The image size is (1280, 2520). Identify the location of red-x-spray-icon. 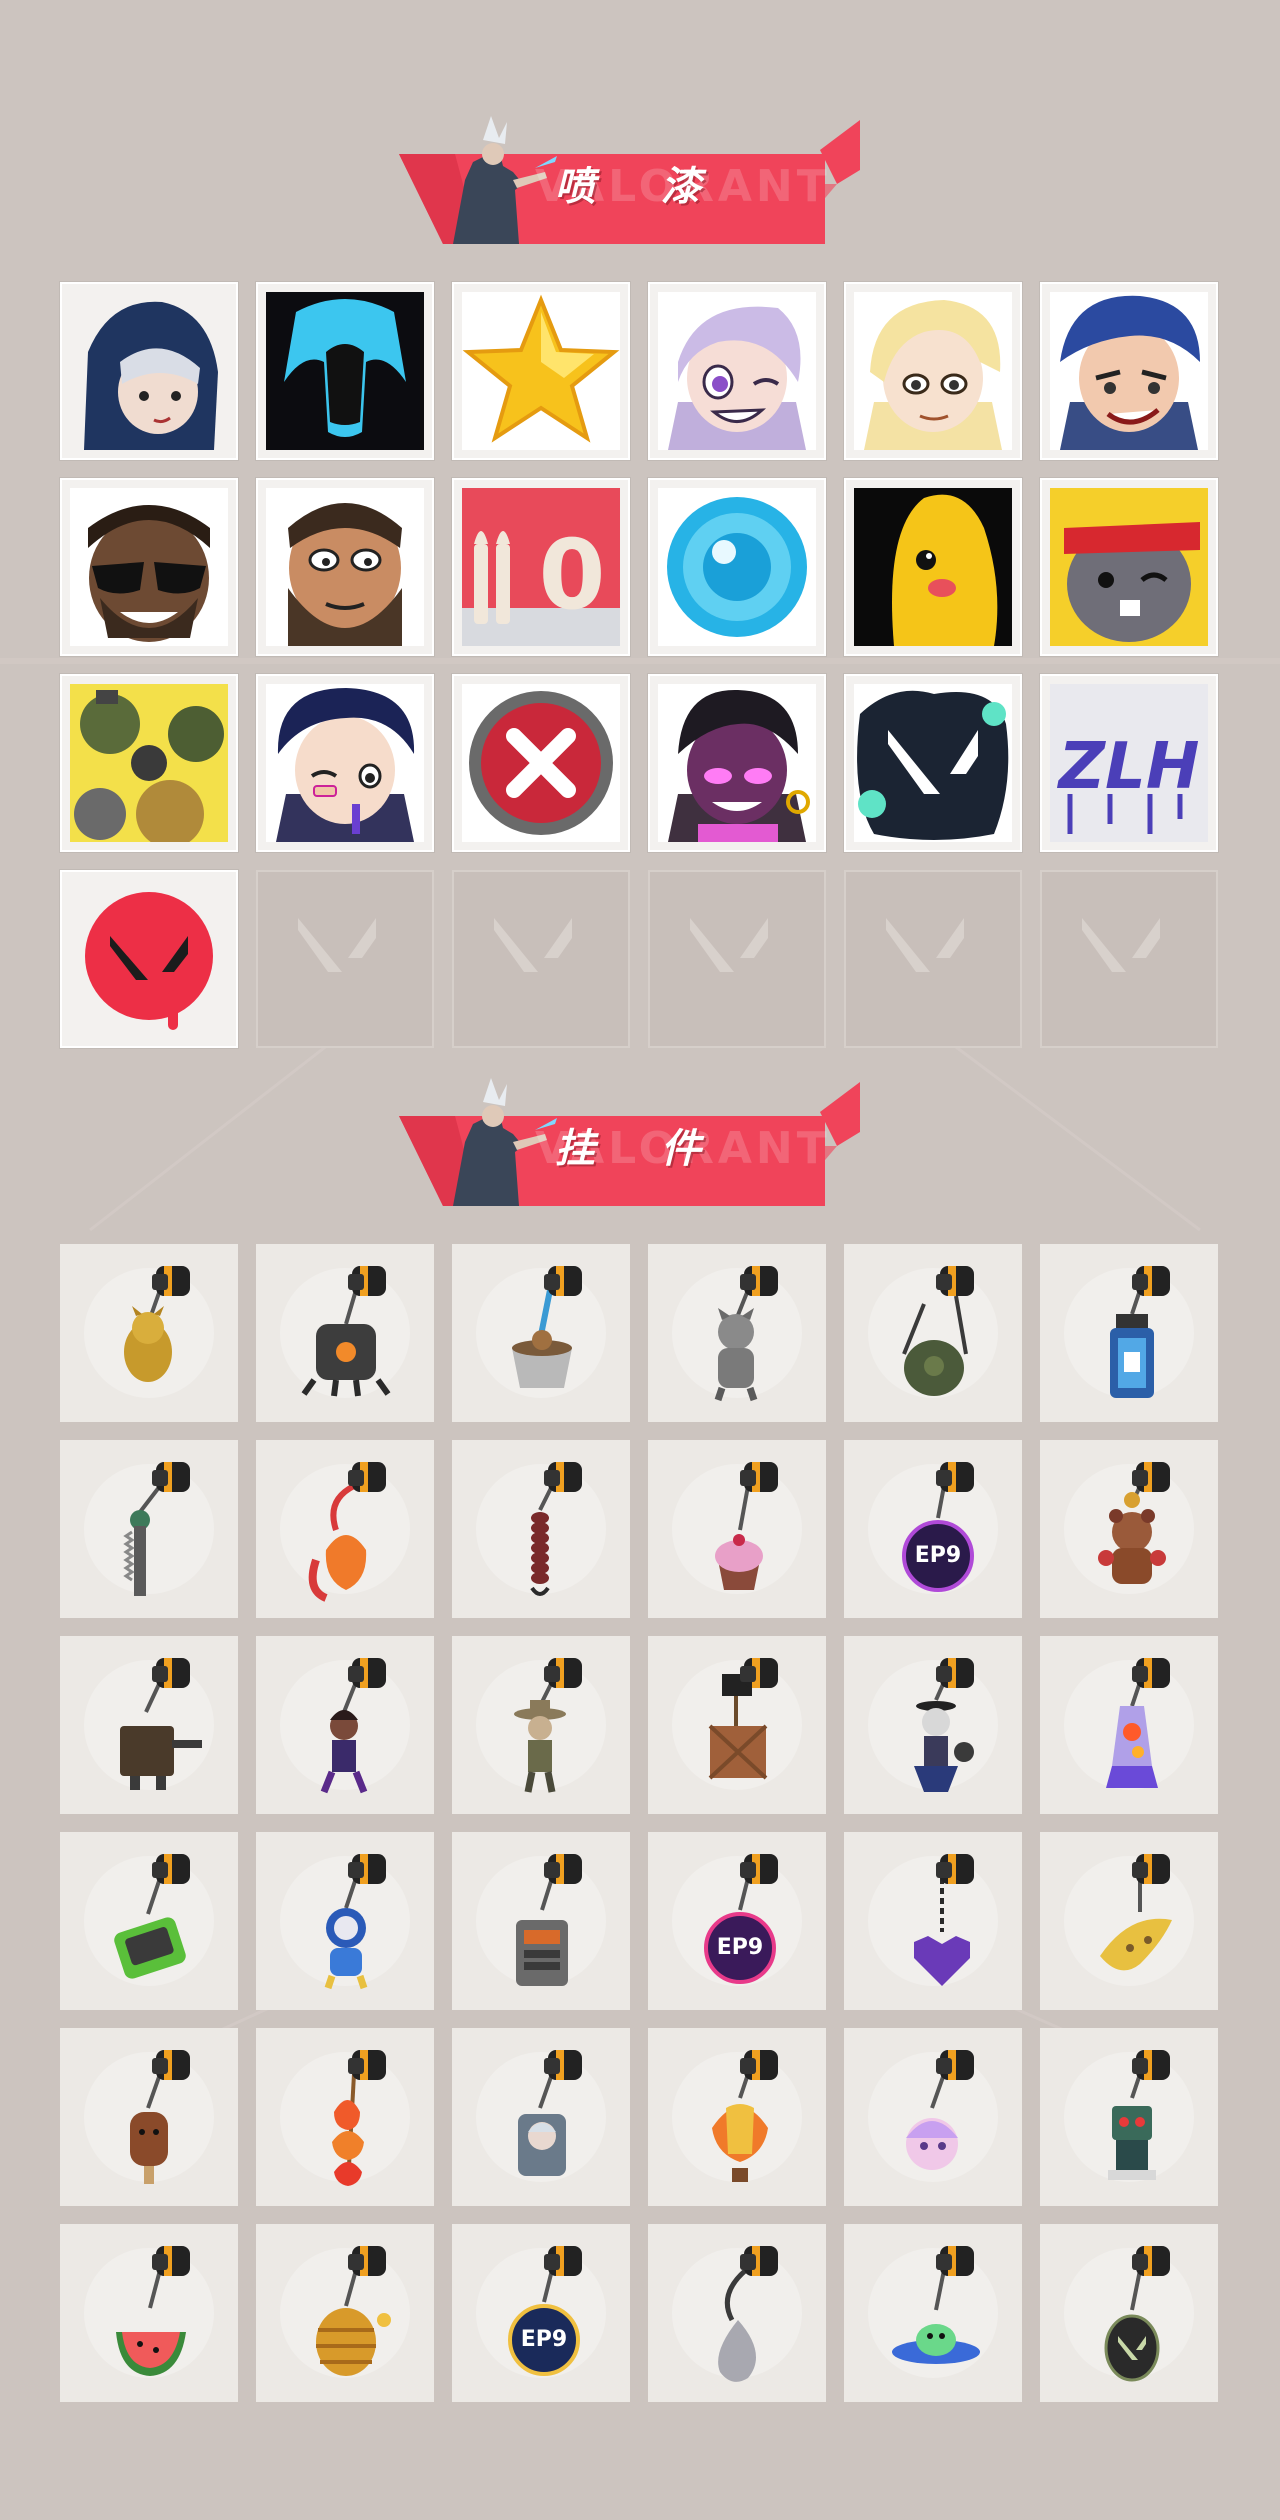
(541, 763).